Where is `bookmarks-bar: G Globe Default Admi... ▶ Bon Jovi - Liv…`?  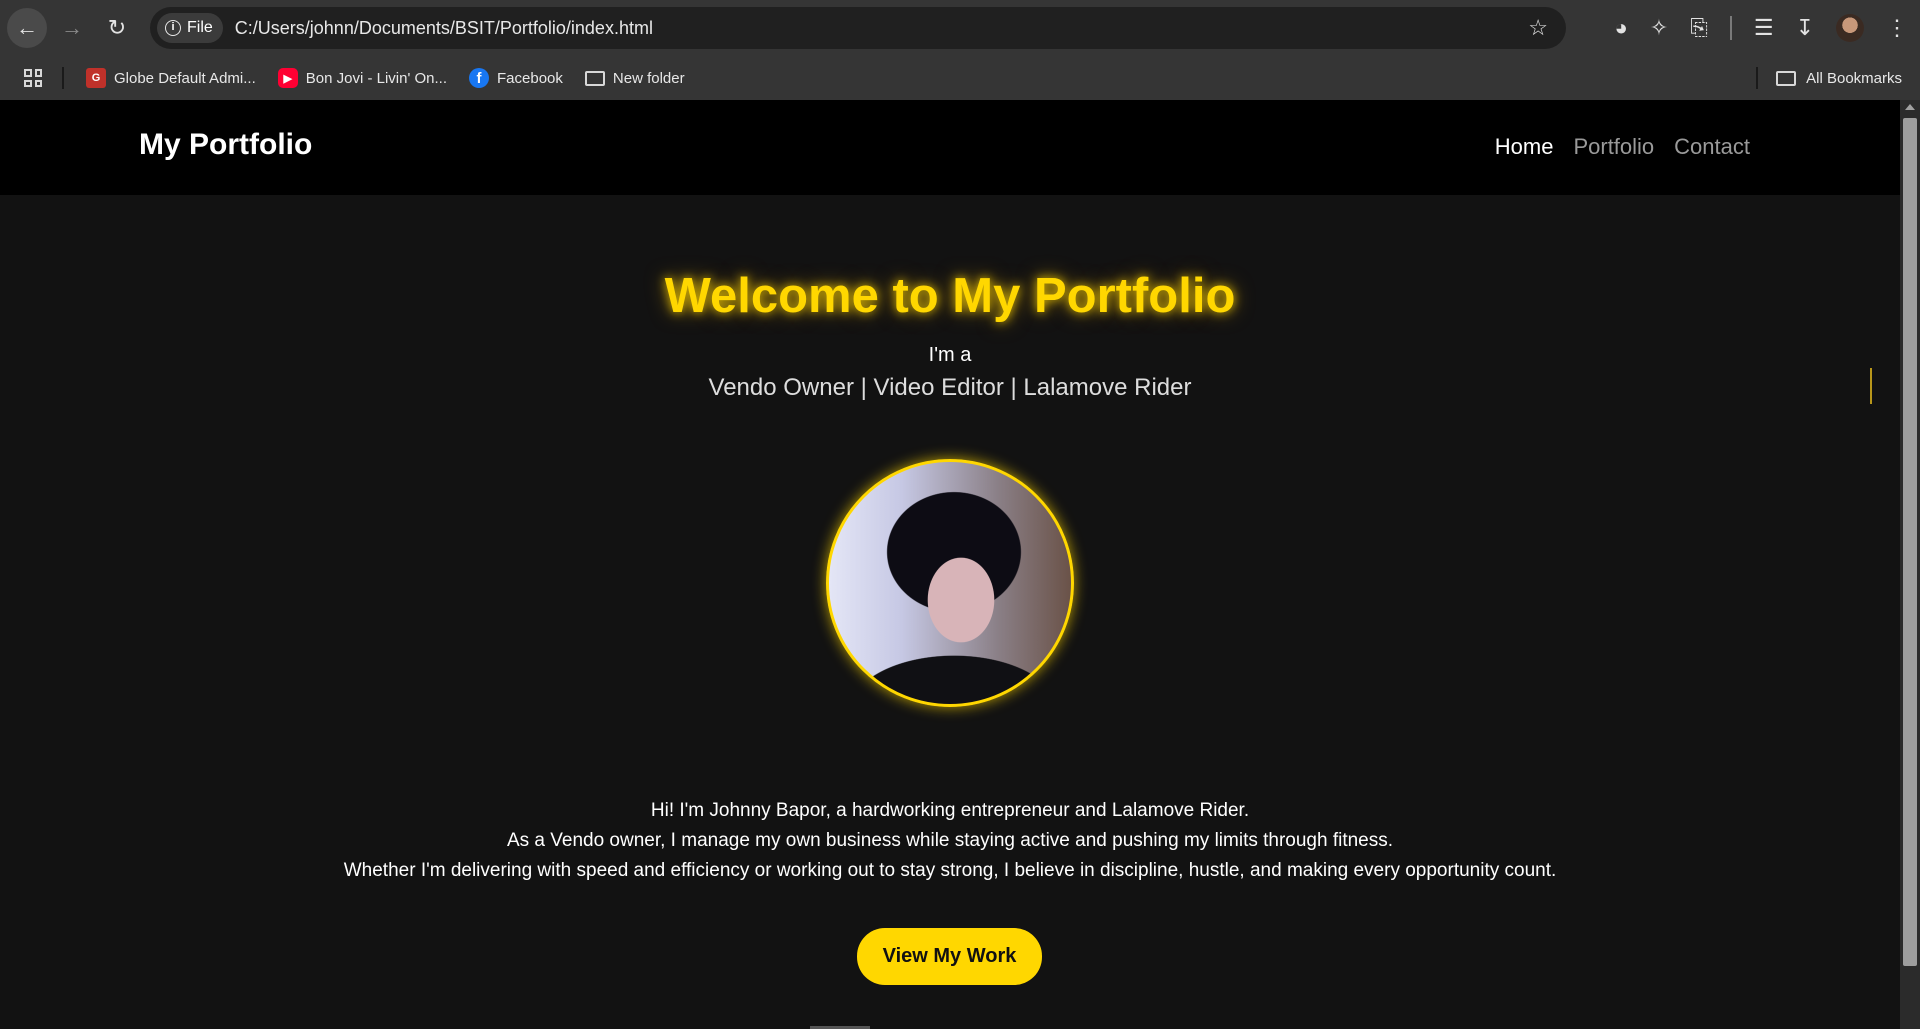
bookmarks-bar: G Globe Default Admi... ▶ Bon Jovi - Liv… is located at coordinates (960, 78).